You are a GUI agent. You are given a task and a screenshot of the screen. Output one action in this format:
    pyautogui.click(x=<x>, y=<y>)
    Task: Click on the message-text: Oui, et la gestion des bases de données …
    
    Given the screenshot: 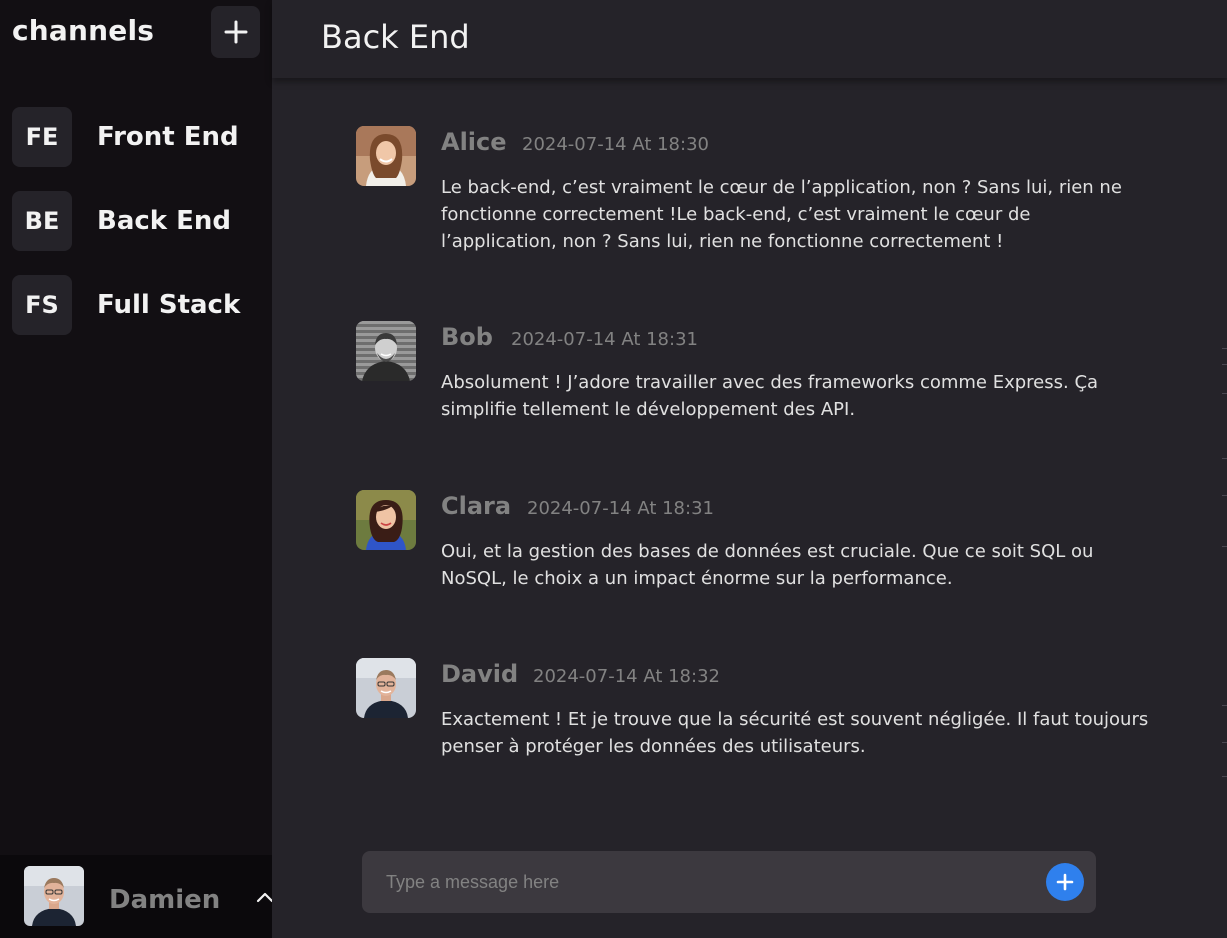 What is the action you would take?
    pyautogui.click(x=767, y=565)
    